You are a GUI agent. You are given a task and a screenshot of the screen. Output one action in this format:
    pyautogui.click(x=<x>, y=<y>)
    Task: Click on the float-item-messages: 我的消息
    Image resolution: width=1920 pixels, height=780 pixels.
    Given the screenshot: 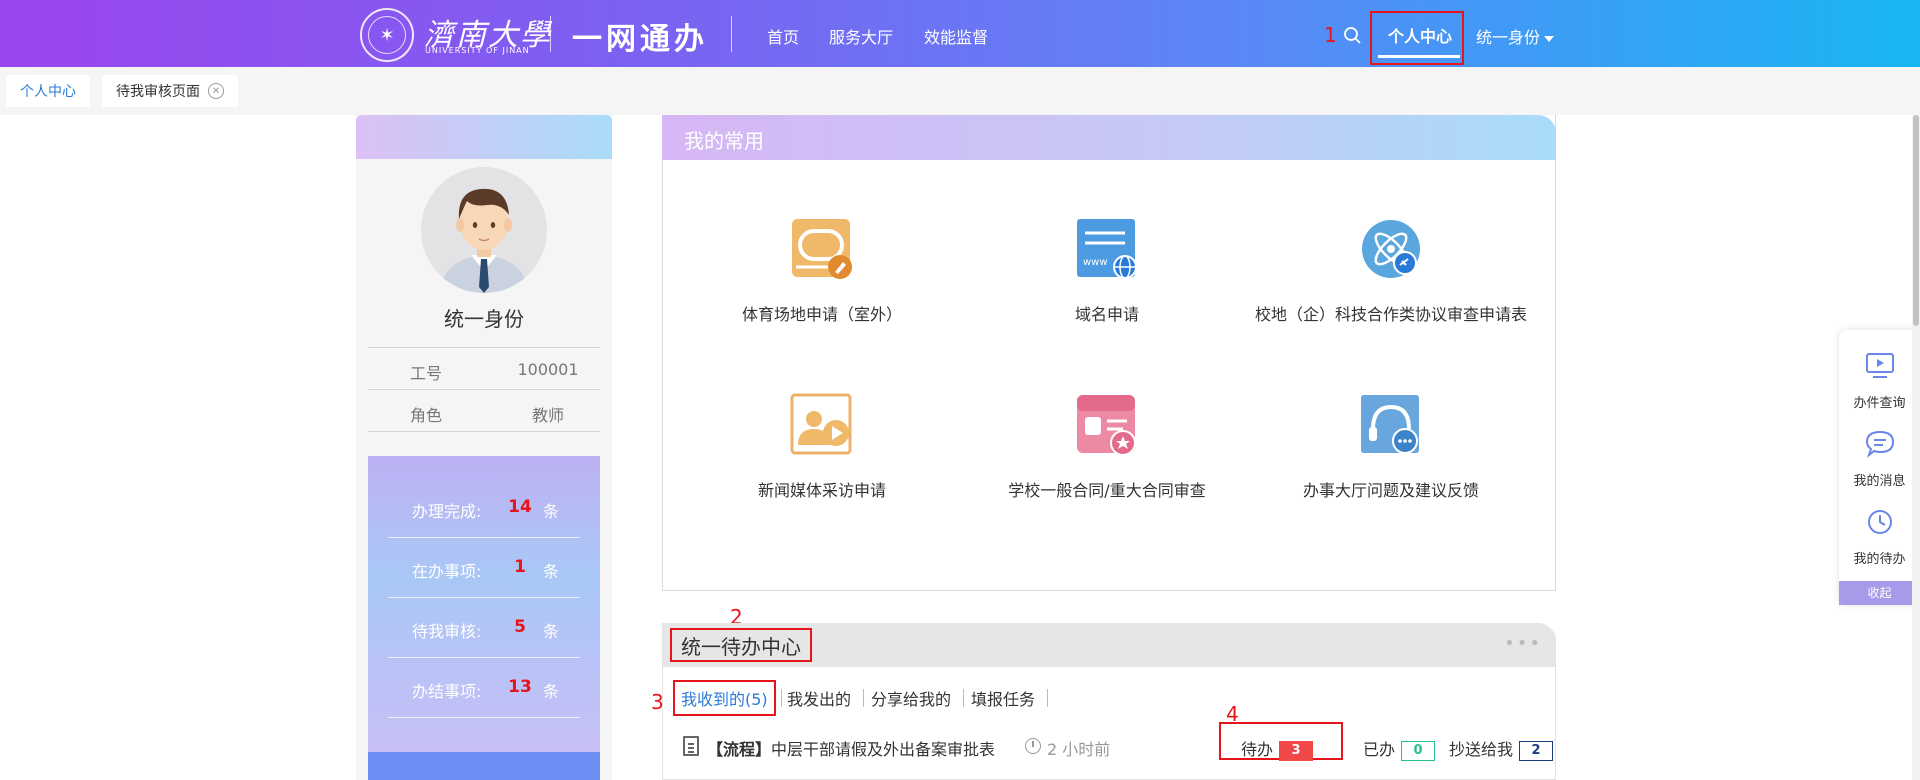 What is the action you would take?
    pyautogui.click(x=1879, y=459)
    